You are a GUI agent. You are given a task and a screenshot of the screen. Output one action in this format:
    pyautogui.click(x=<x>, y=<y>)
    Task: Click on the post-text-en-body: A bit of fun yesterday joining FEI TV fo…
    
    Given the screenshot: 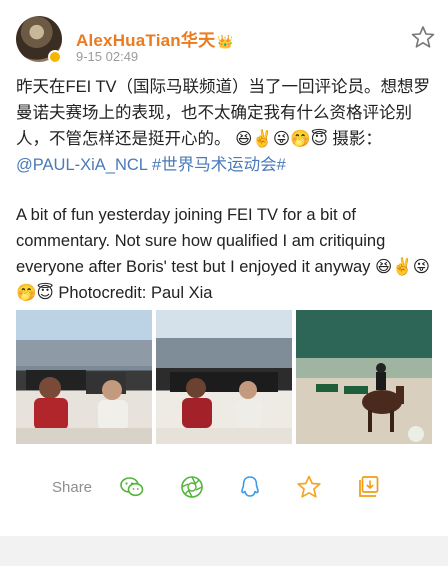 What is the action you would take?
    pyautogui.click(x=201, y=241)
    